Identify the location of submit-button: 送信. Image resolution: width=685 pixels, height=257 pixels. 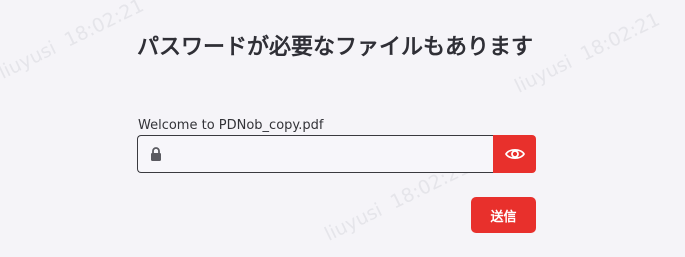
(503, 215).